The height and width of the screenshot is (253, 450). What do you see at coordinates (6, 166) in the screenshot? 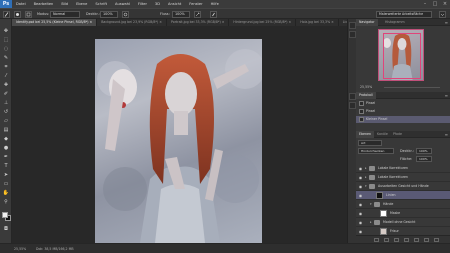
I see `type-tool-icon: T` at bounding box center [6, 166].